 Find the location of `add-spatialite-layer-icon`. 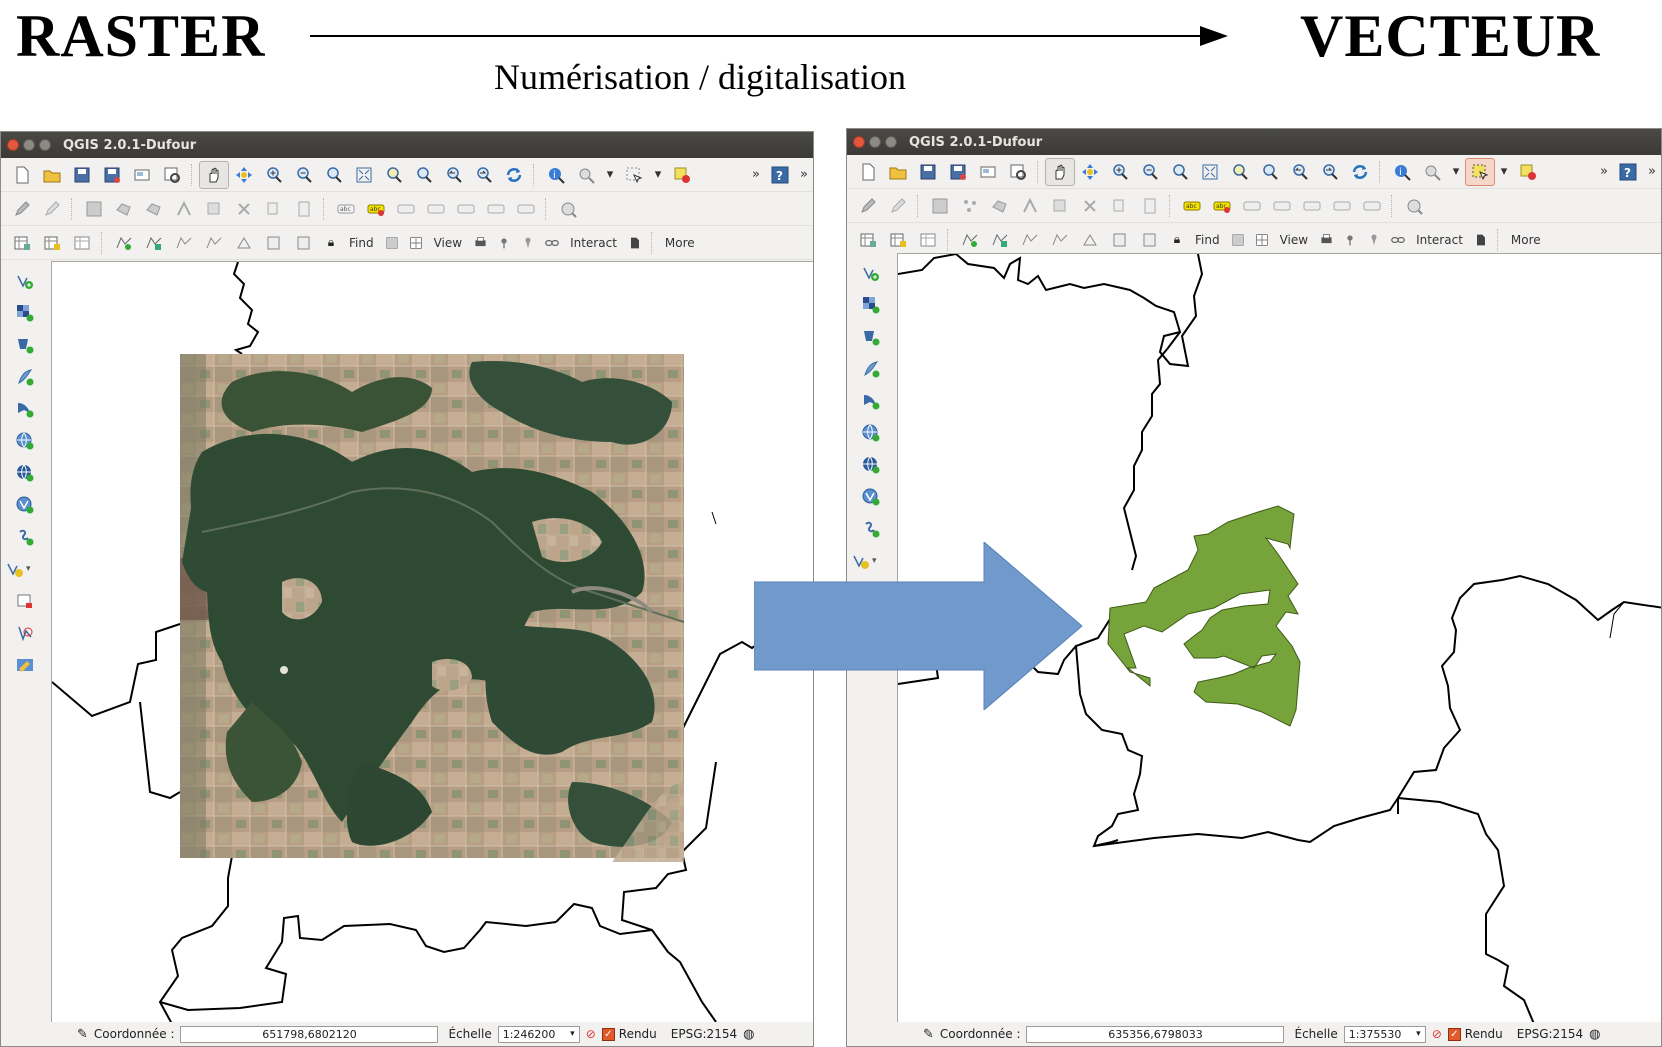

add-spatialite-layer-icon is located at coordinates (25, 377).